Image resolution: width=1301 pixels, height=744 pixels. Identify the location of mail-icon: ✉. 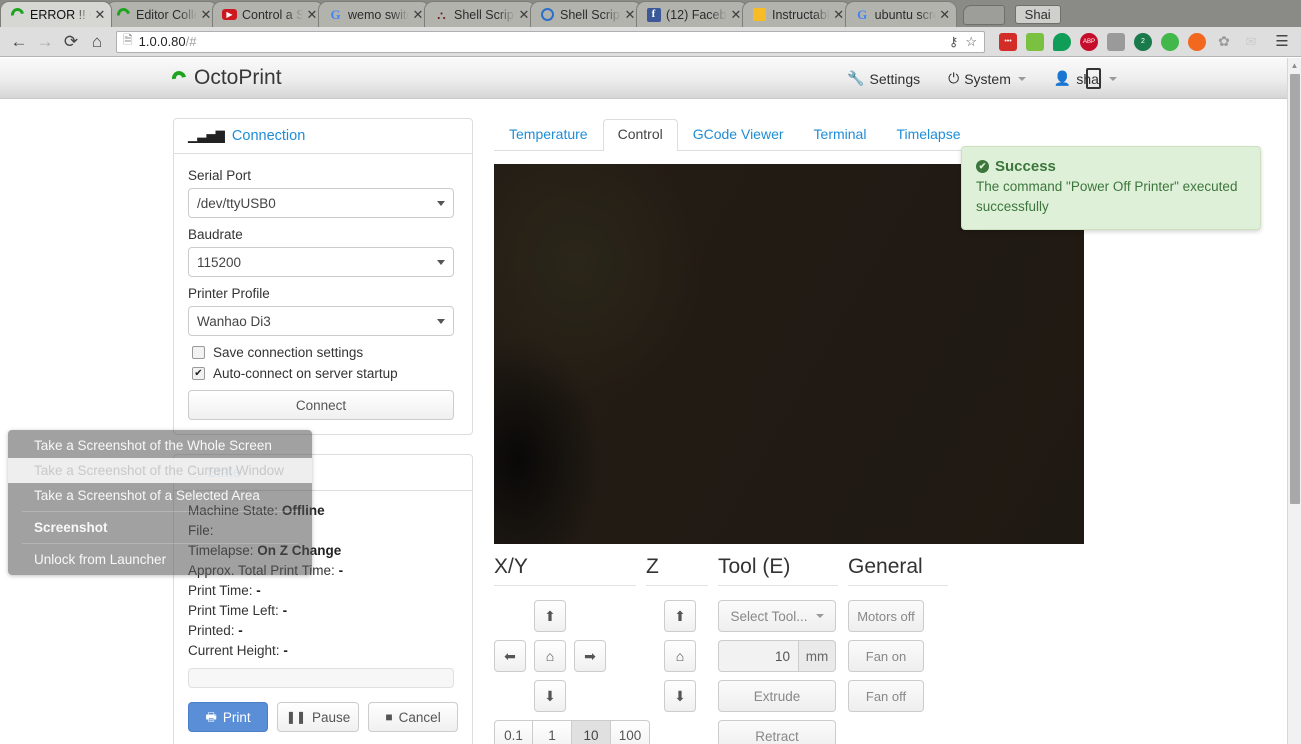
(1251, 42).